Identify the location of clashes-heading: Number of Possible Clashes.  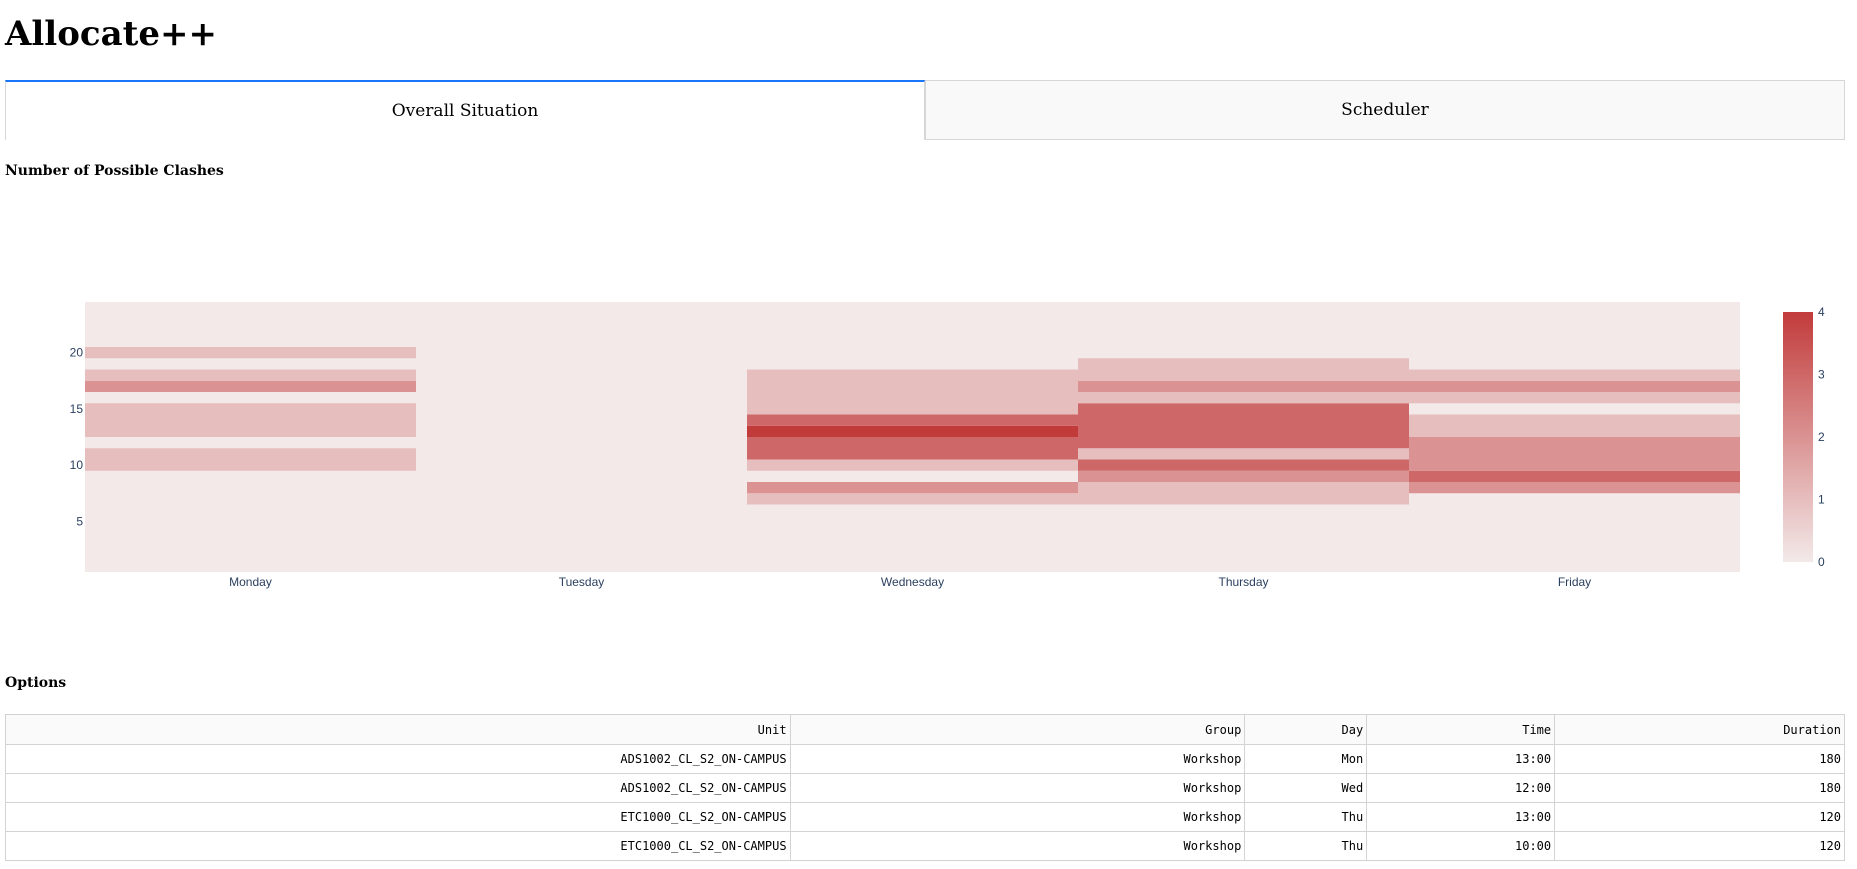
(114, 171).